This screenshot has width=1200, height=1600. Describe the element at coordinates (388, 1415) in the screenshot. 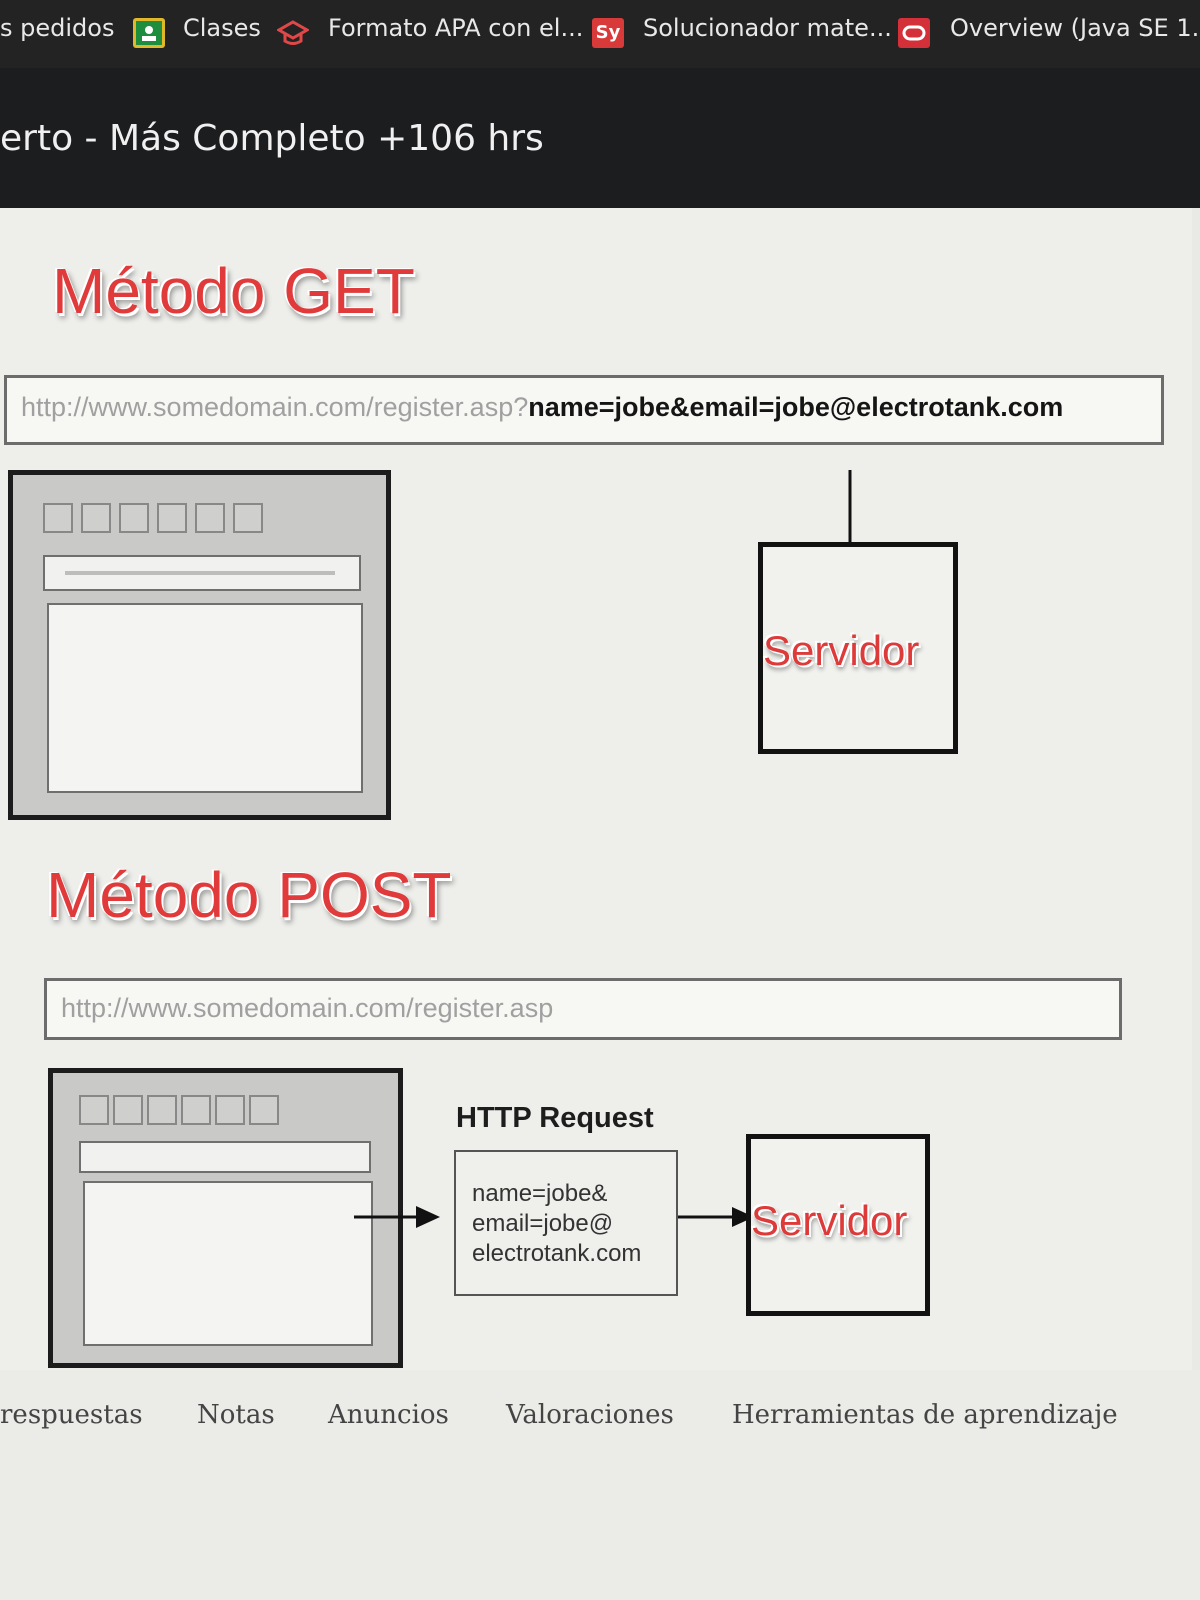

I see `tab-anuncios: Anuncios` at that location.